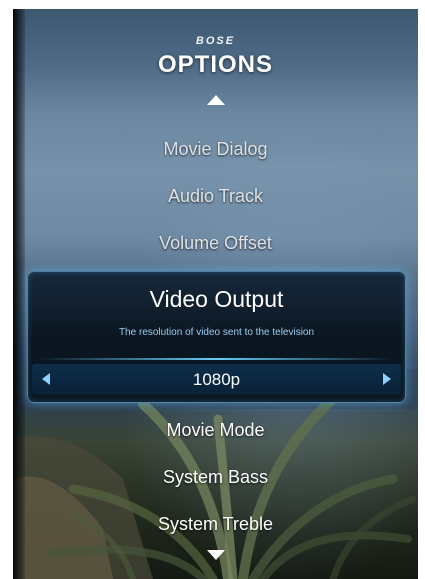 This screenshot has width=425, height=579. What do you see at coordinates (215, 64) in the screenshot?
I see `page-title: OPTIONS` at bounding box center [215, 64].